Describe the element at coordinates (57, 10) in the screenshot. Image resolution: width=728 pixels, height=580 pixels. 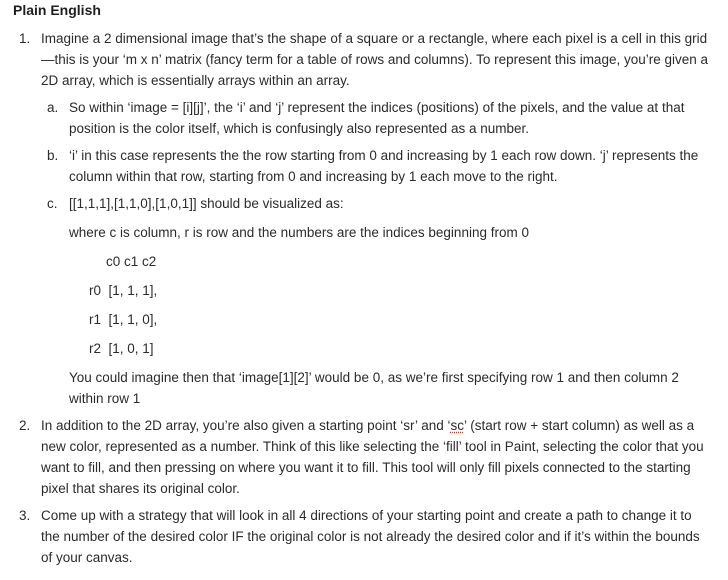
I see `section-heading: Plain English` at that location.